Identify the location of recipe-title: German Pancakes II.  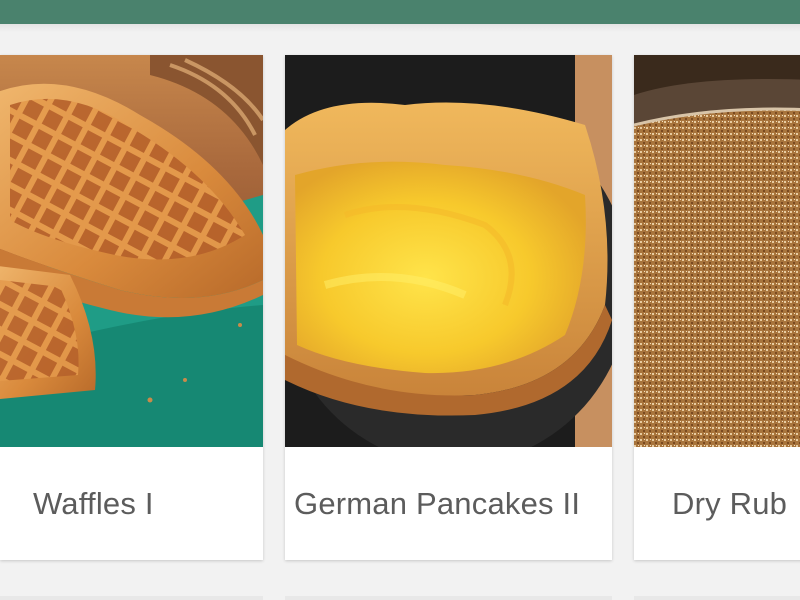
(448, 503).